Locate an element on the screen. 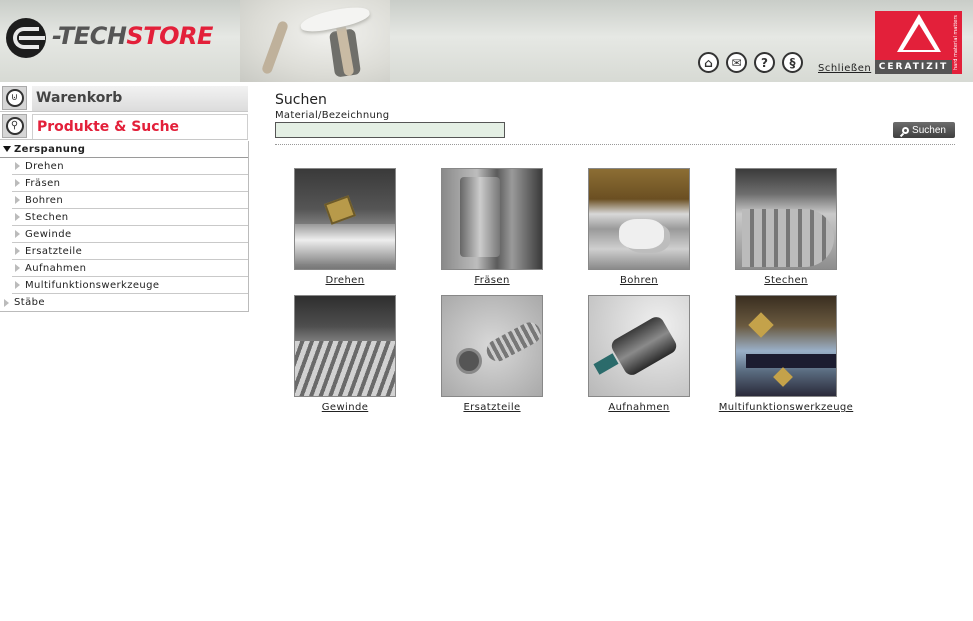 The image size is (973, 621). tree-item-bohren: Bohren is located at coordinates (130, 200).